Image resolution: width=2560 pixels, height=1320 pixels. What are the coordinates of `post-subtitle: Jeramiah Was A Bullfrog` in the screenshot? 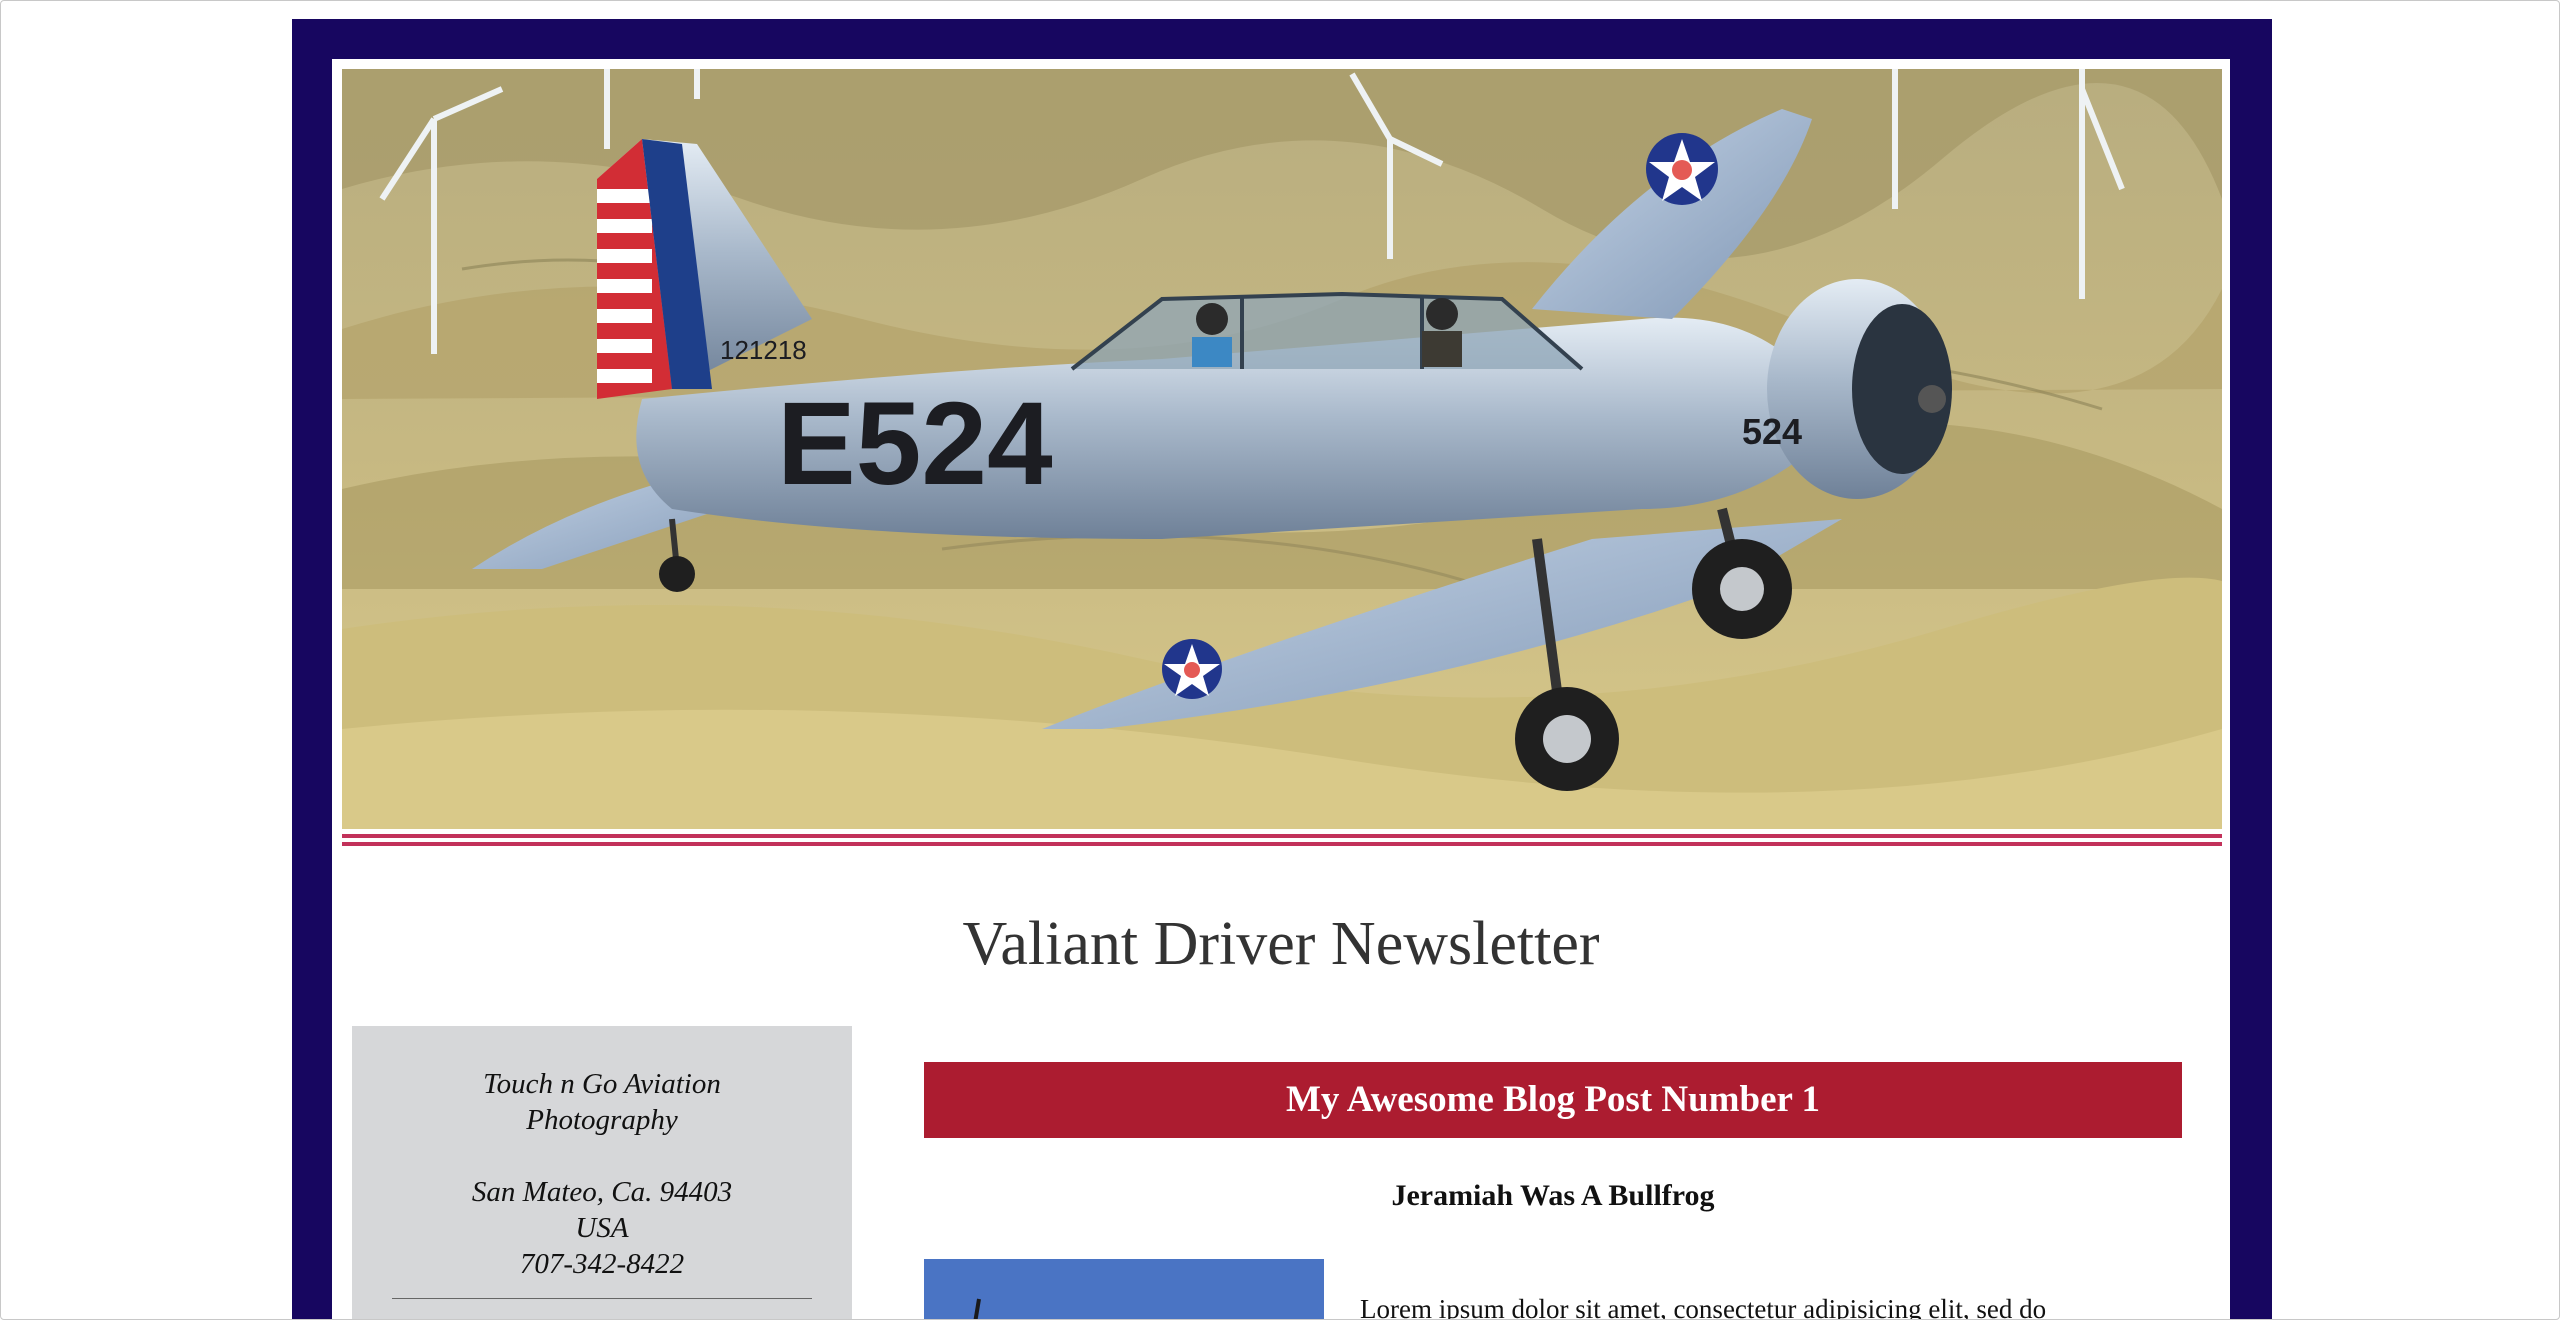 It's located at (1553, 1195).